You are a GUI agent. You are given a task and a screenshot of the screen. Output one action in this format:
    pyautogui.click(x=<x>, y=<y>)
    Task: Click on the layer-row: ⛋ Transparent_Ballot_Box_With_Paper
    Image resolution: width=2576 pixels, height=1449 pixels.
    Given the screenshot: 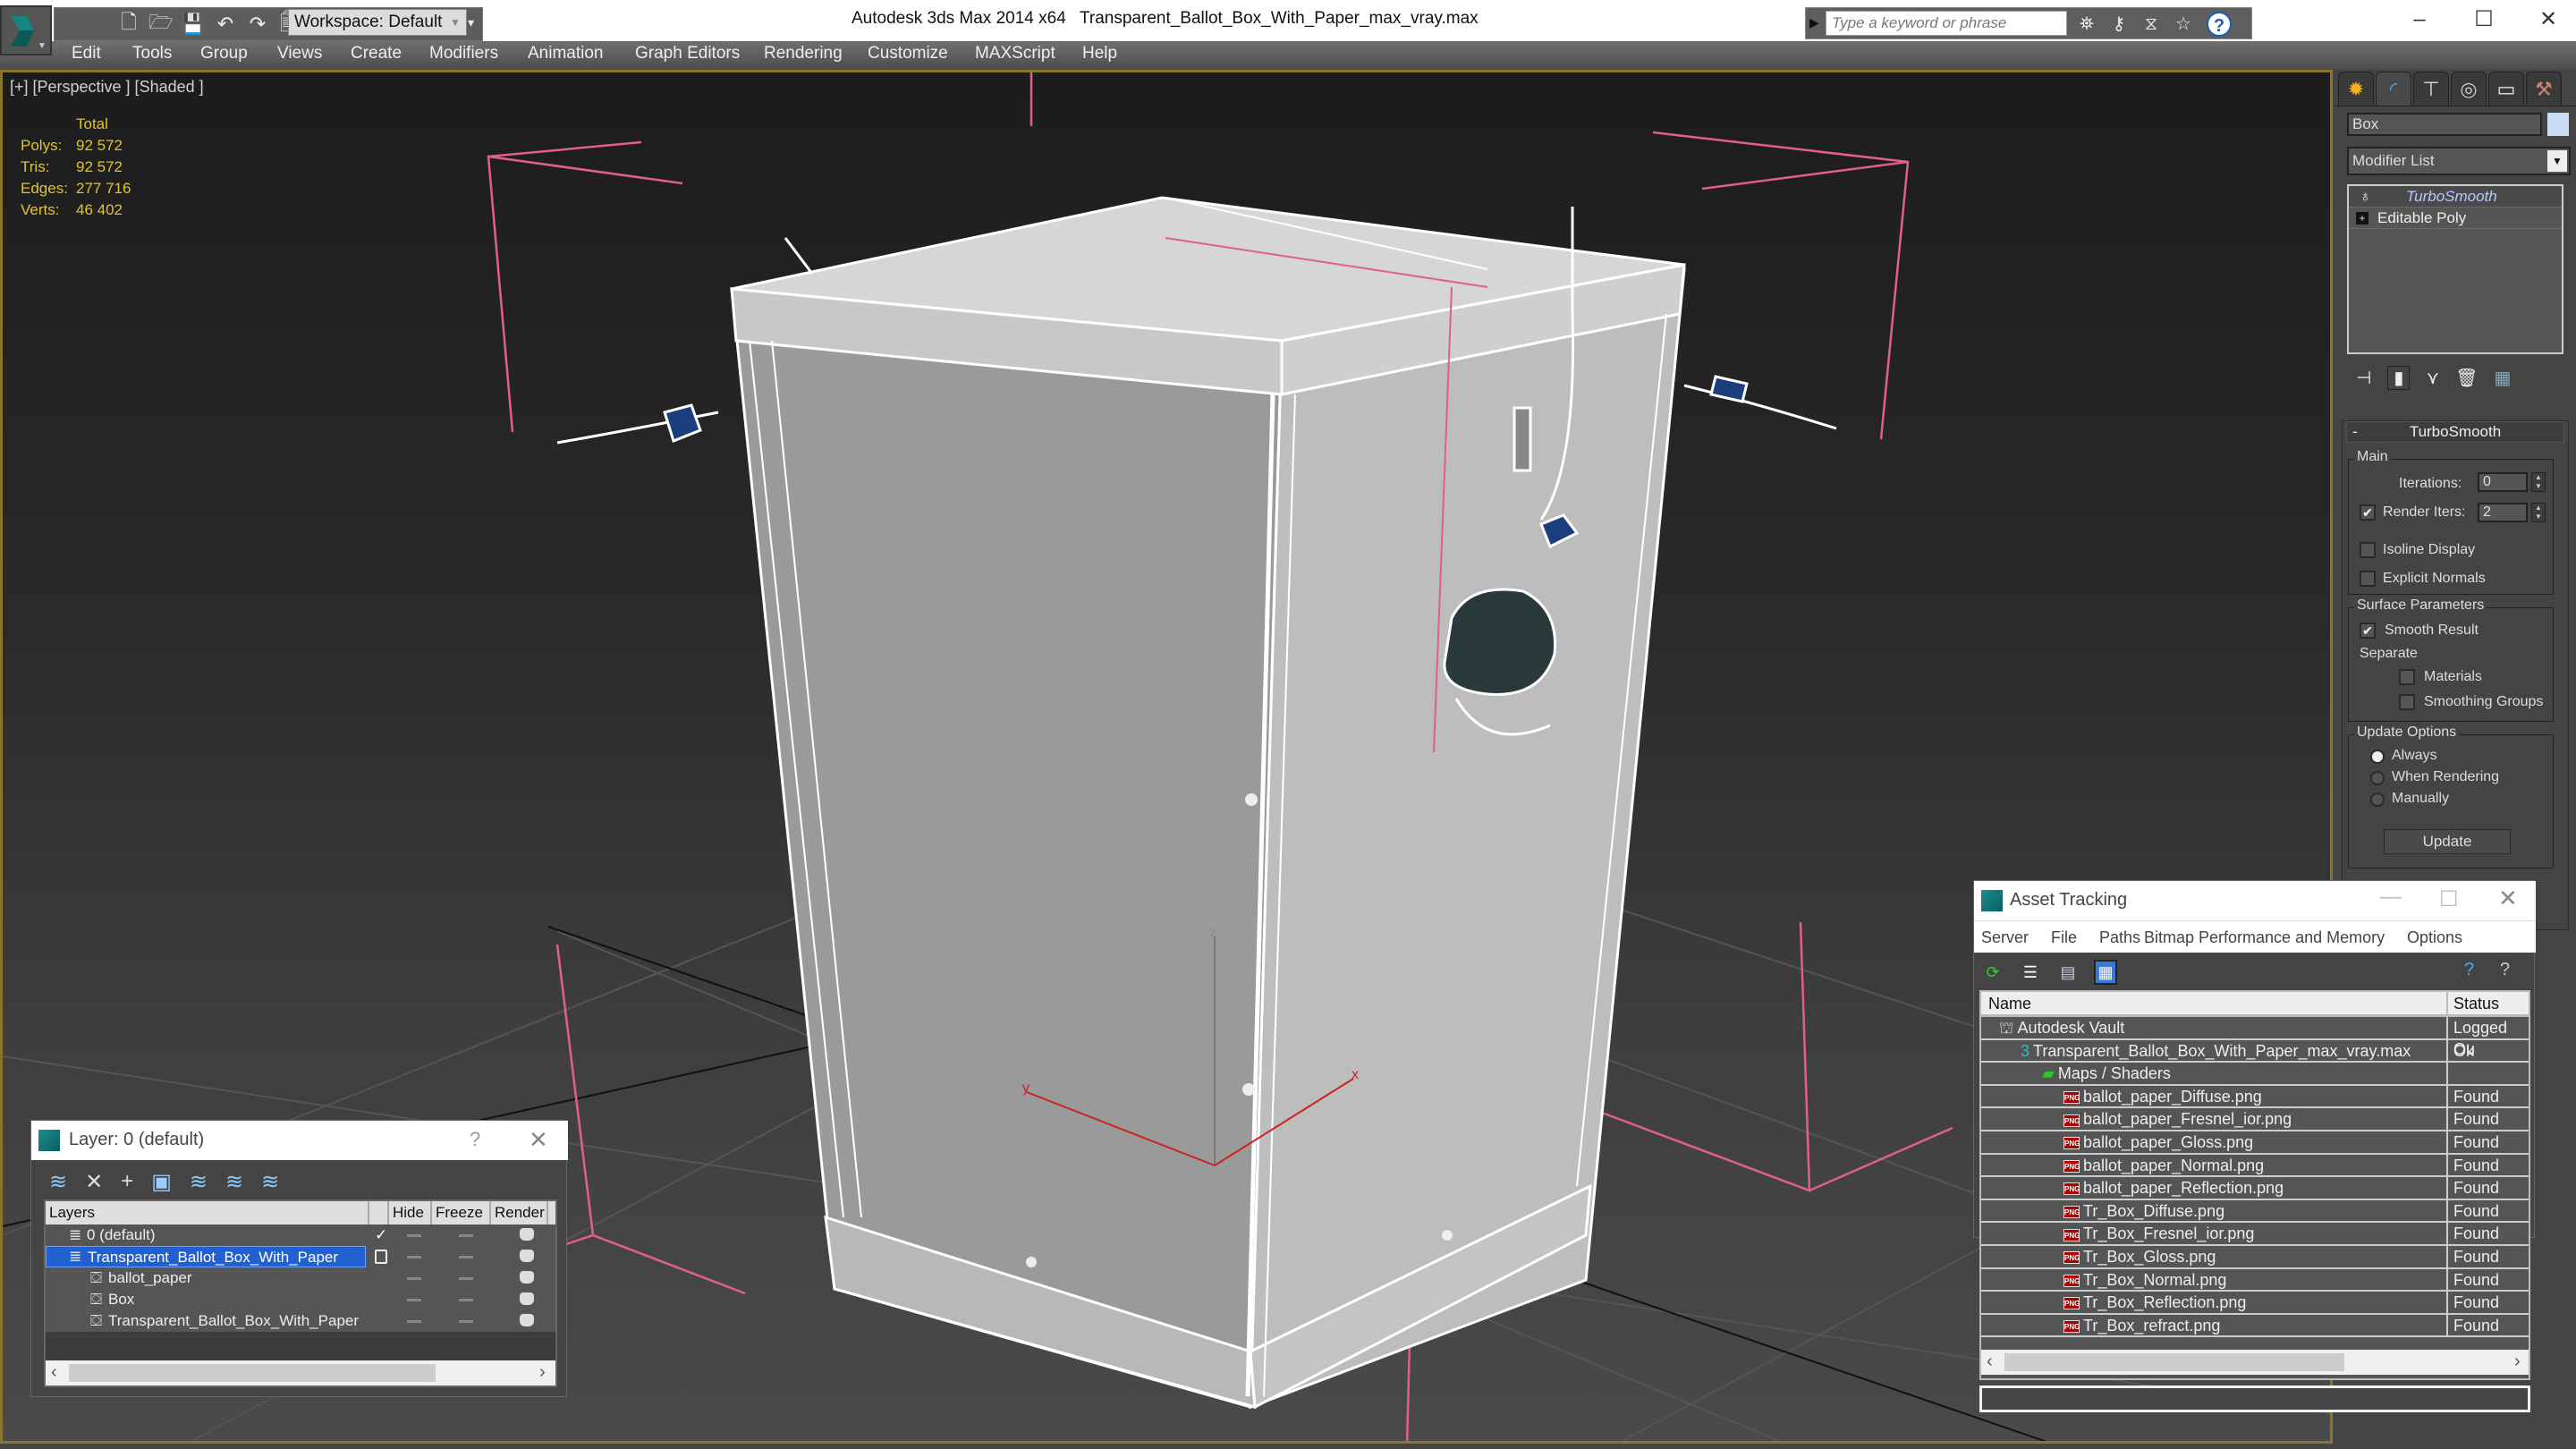 What is the action you would take?
    pyautogui.click(x=300, y=1321)
    